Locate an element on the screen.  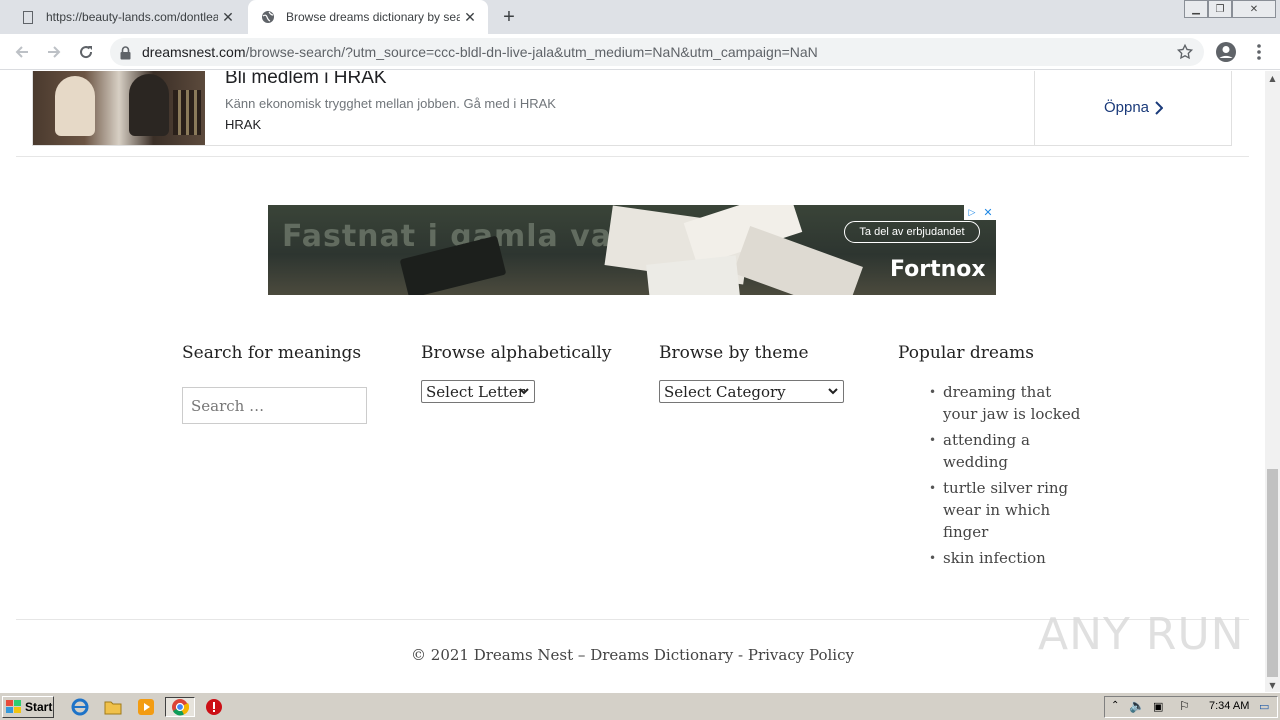
page-scrollbar: ▲ ▼ is located at coordinates (1272, 381).